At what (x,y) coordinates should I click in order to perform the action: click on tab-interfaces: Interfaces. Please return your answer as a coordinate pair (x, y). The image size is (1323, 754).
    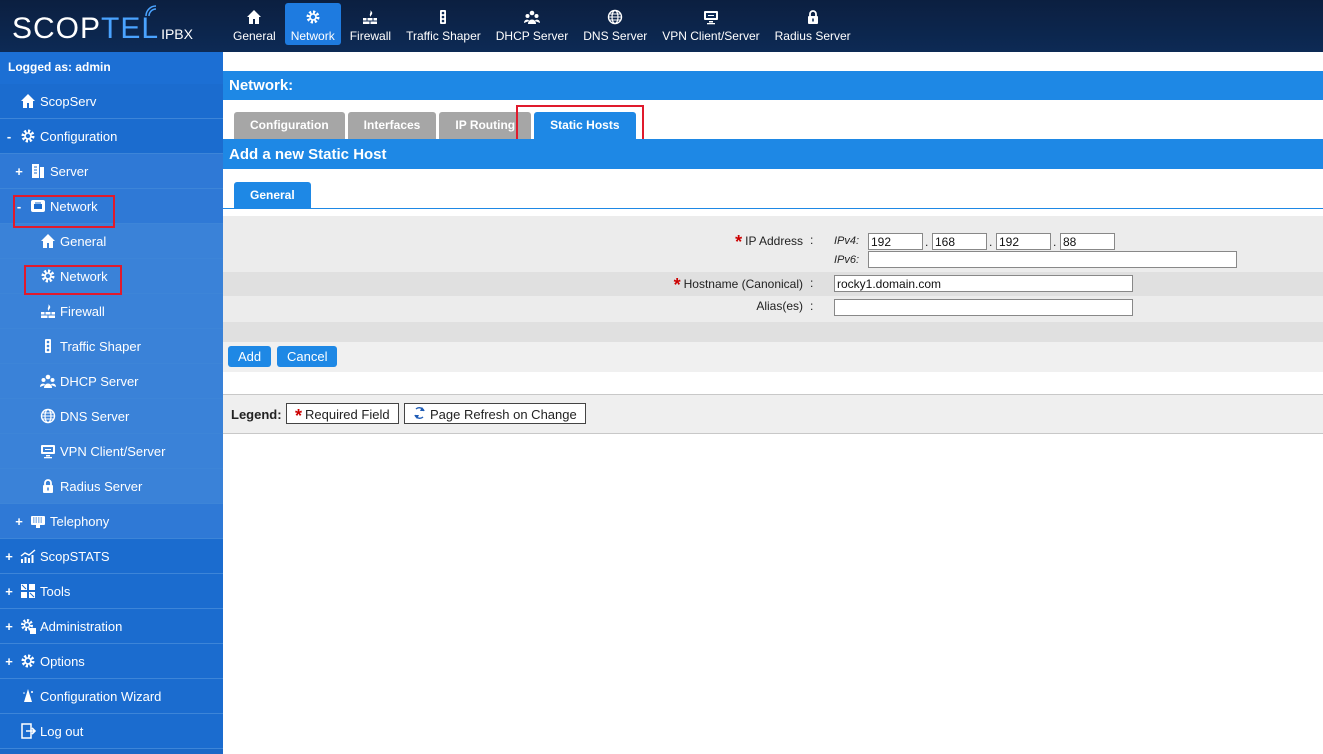
    Looking at the image, I should click on (392, 125).